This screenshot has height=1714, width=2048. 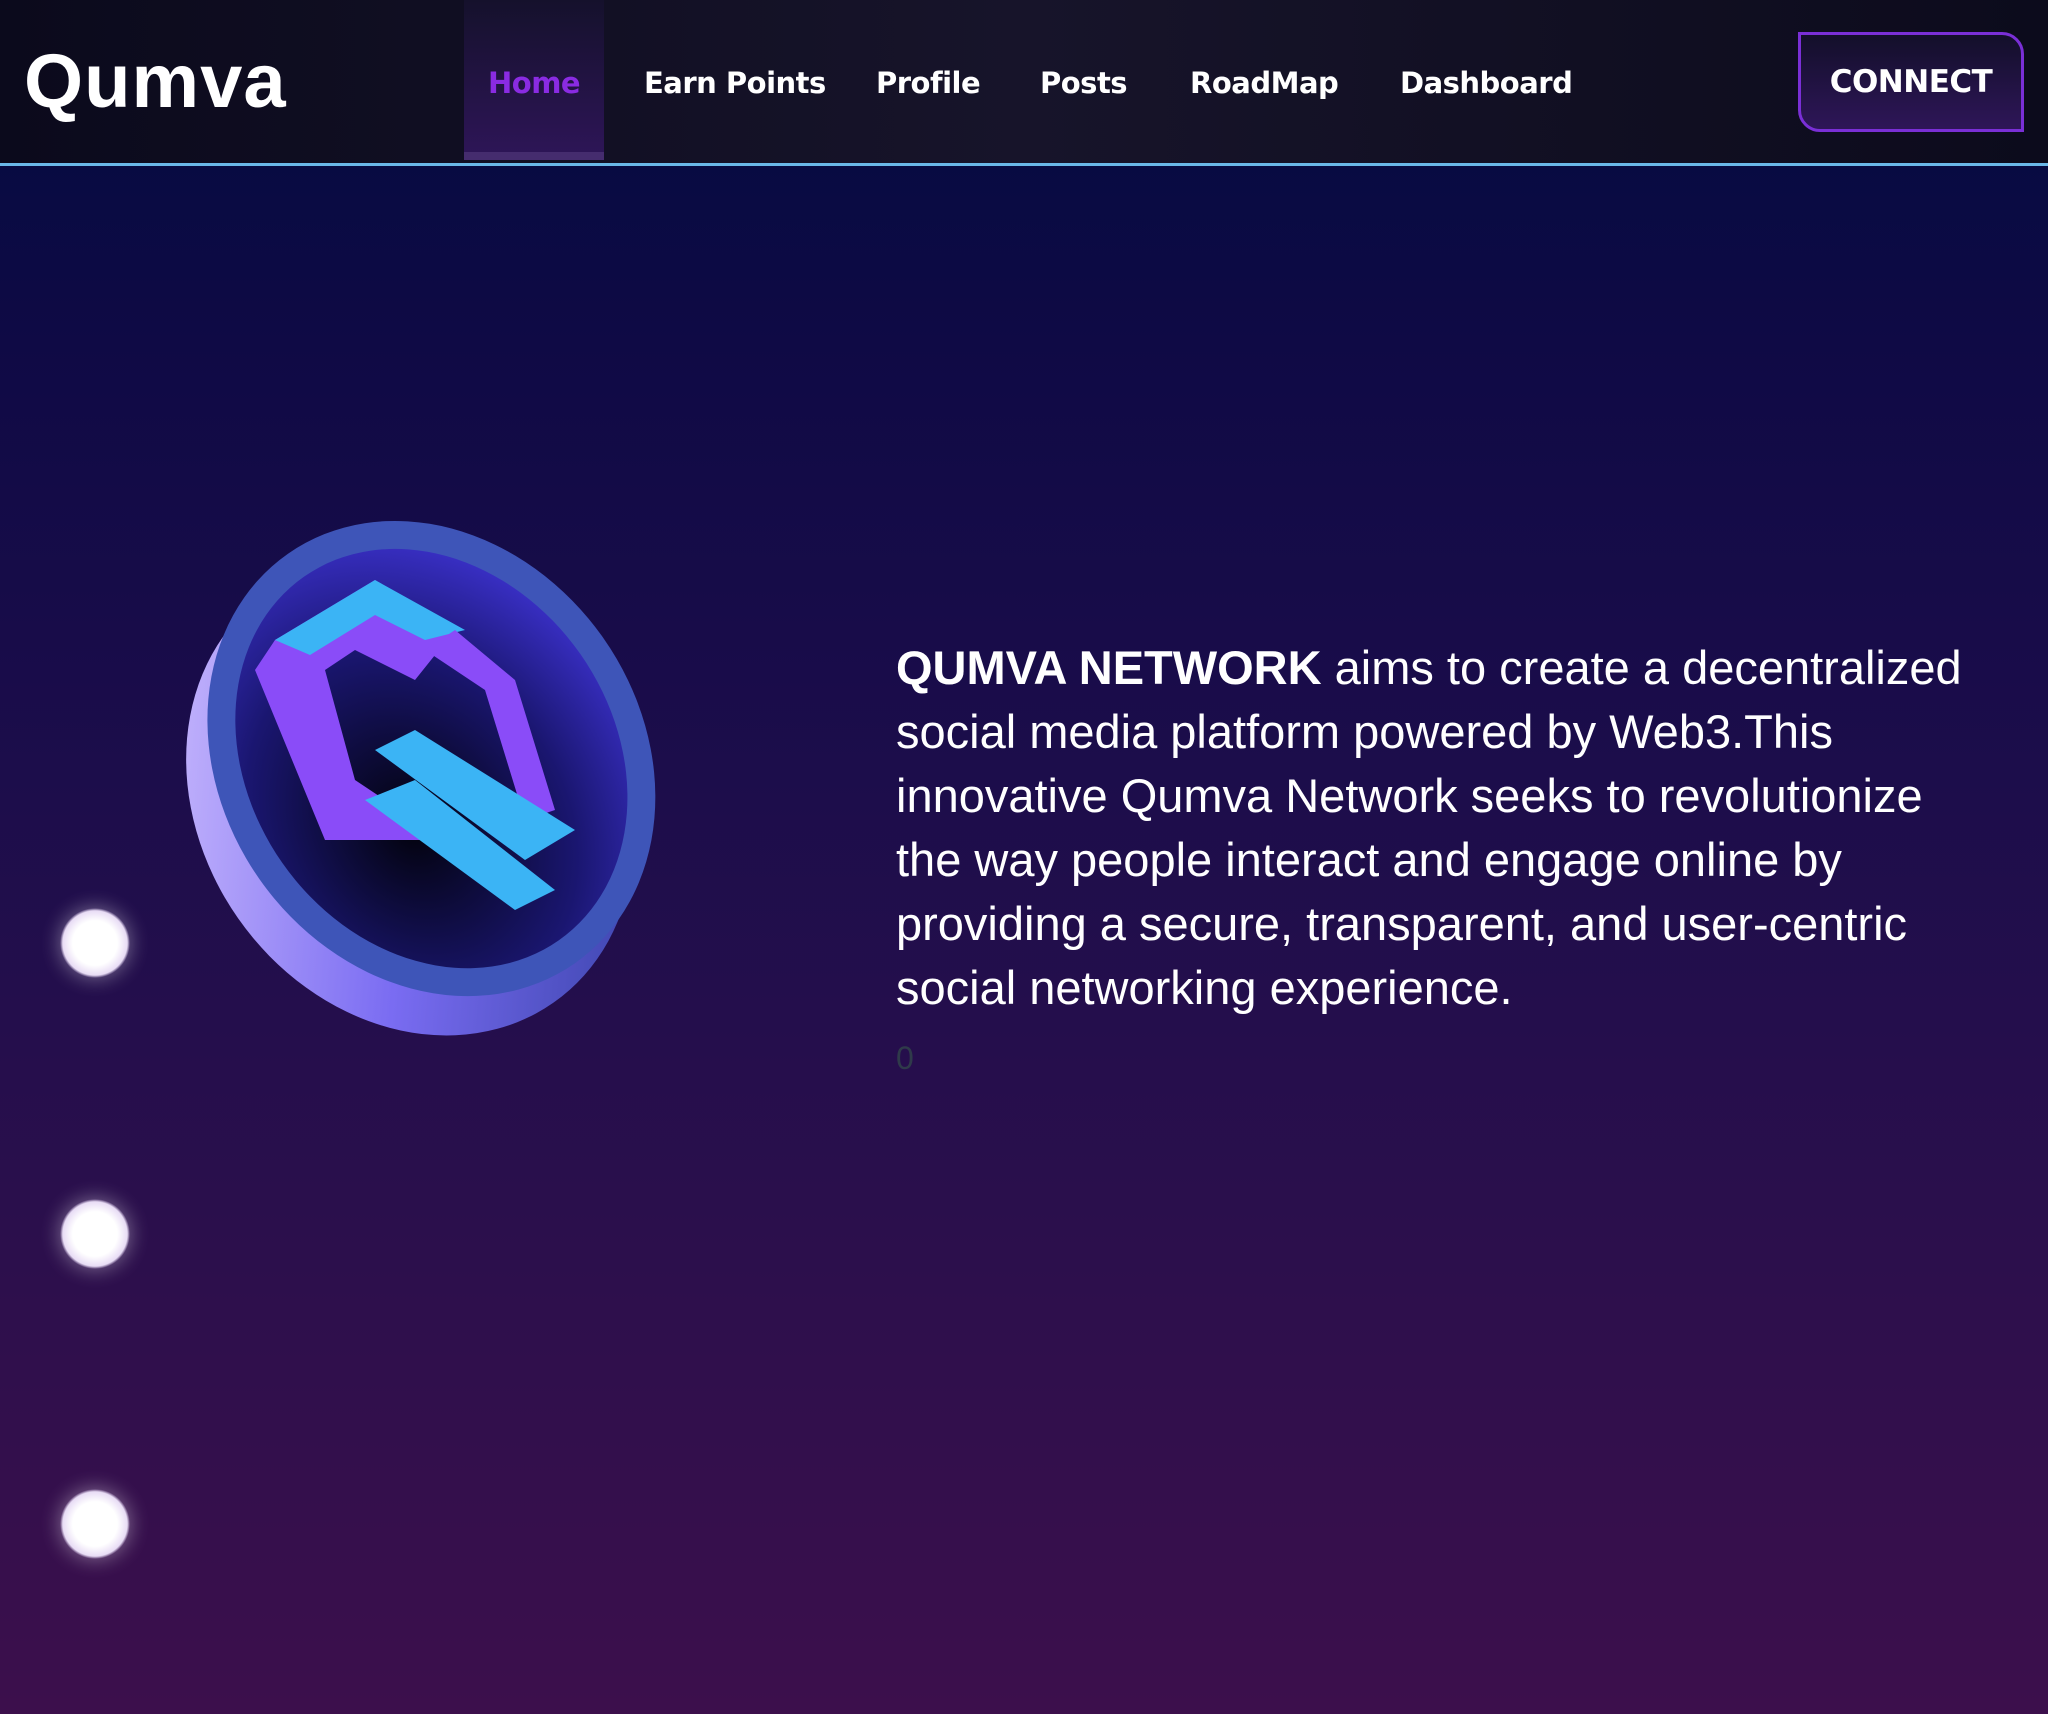 I want to click on nav-profile: Profile, so click(x=928, y=80).